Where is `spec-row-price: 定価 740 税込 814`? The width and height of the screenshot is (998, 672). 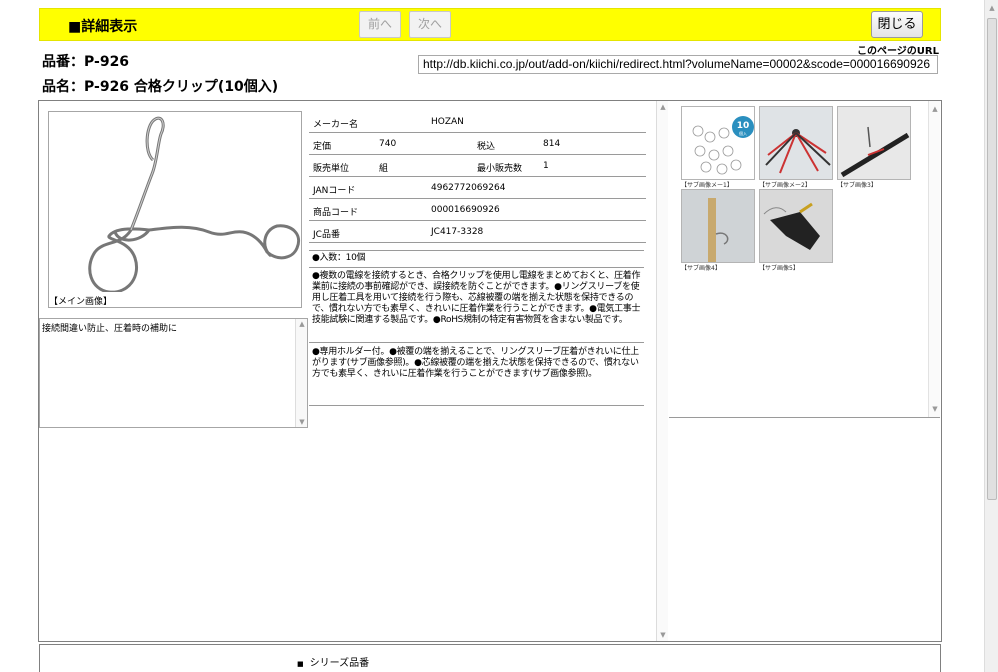 spec-row-price: 定価 740 税込 814 is located at coordinates (477, 144).